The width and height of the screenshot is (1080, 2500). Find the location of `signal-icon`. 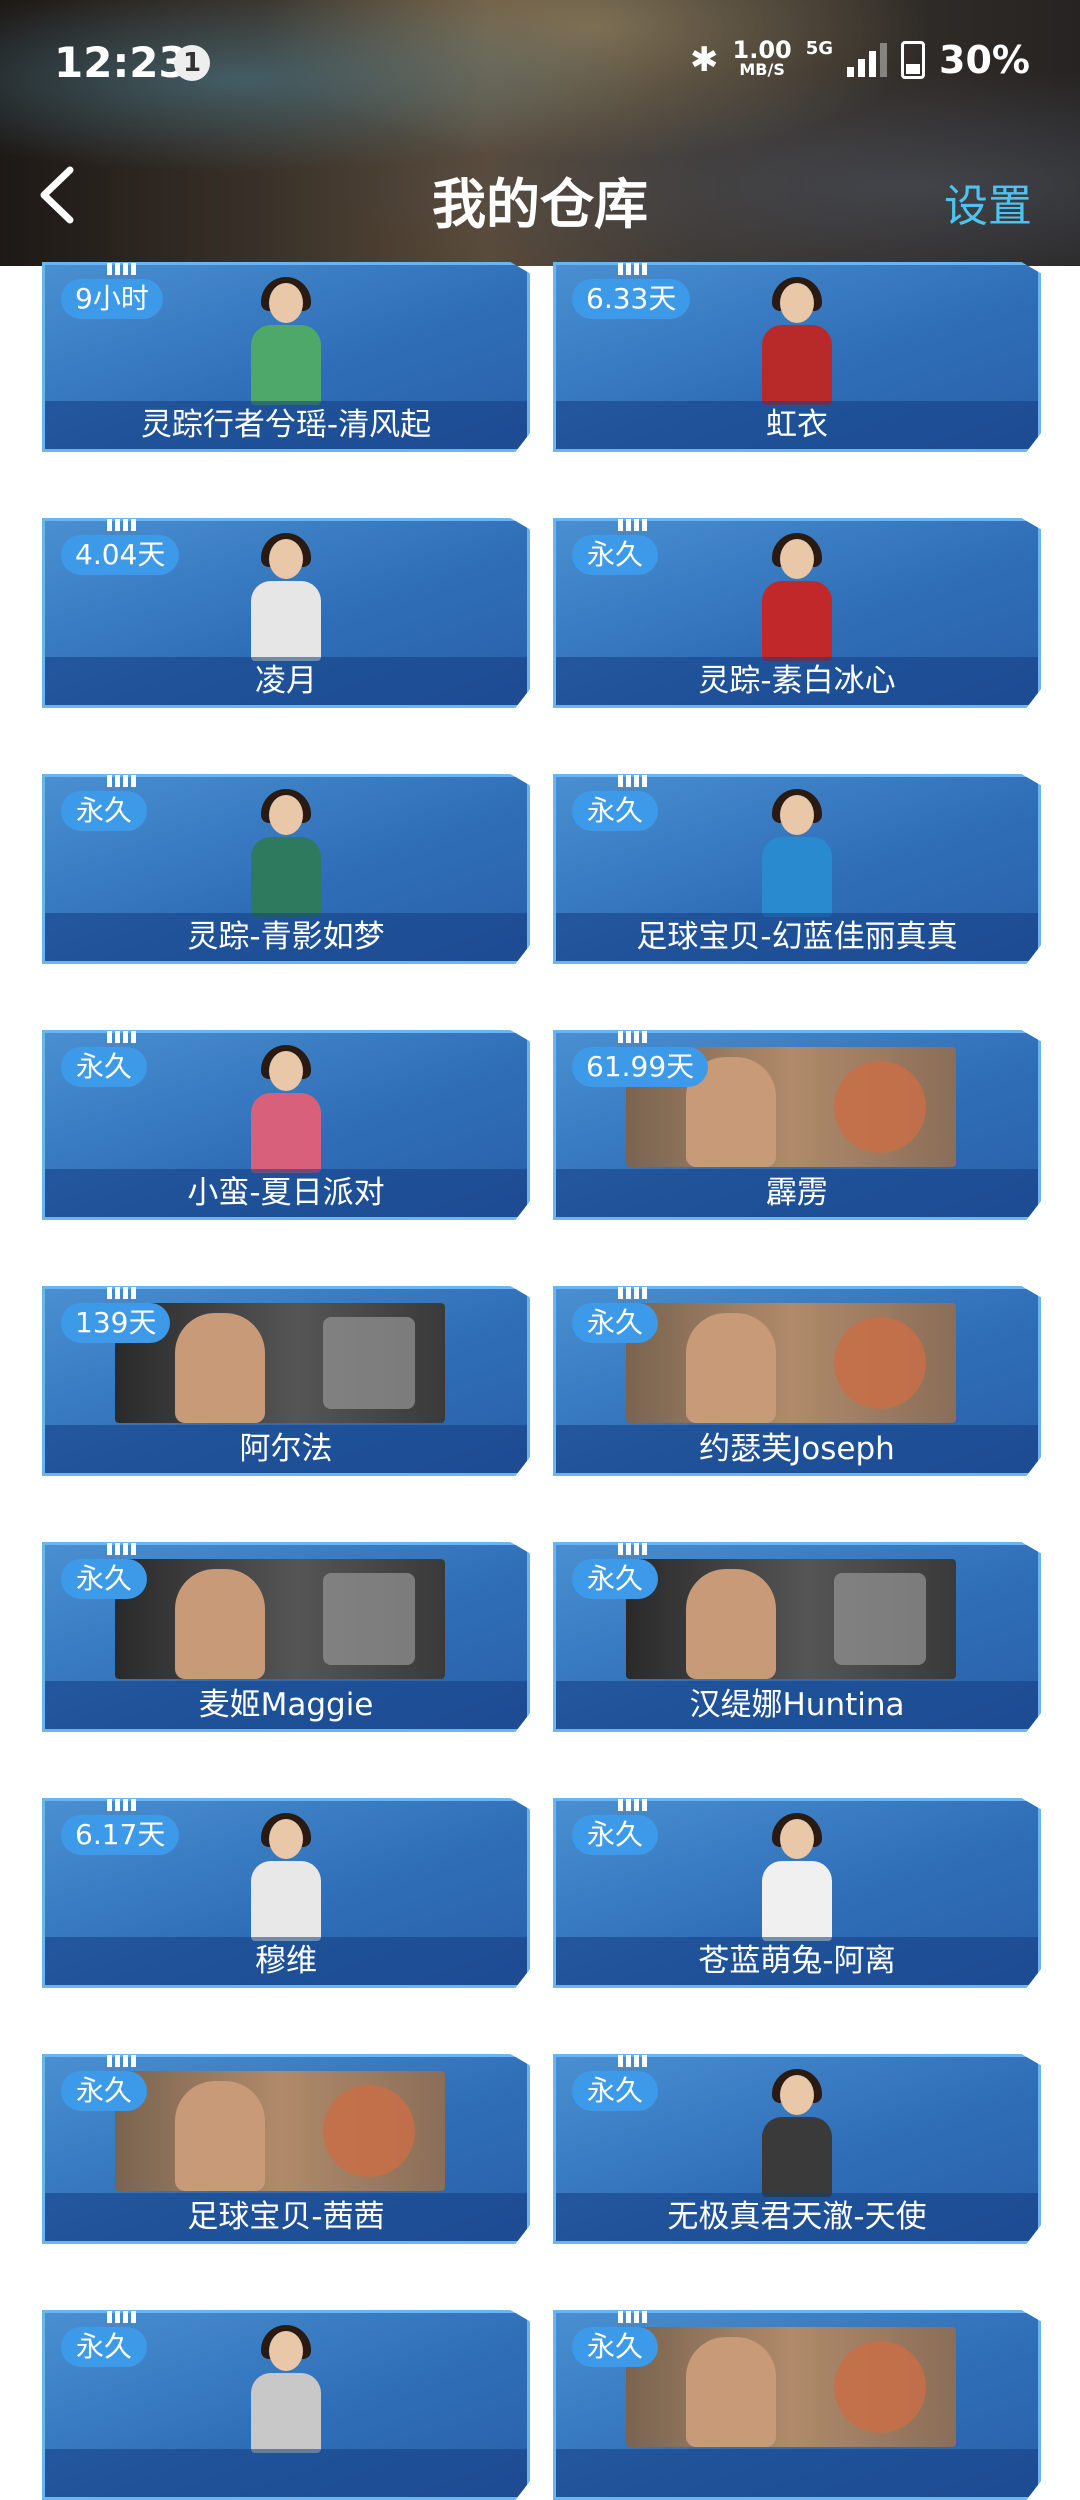

signal-icon is located at coordinates (867, 60).